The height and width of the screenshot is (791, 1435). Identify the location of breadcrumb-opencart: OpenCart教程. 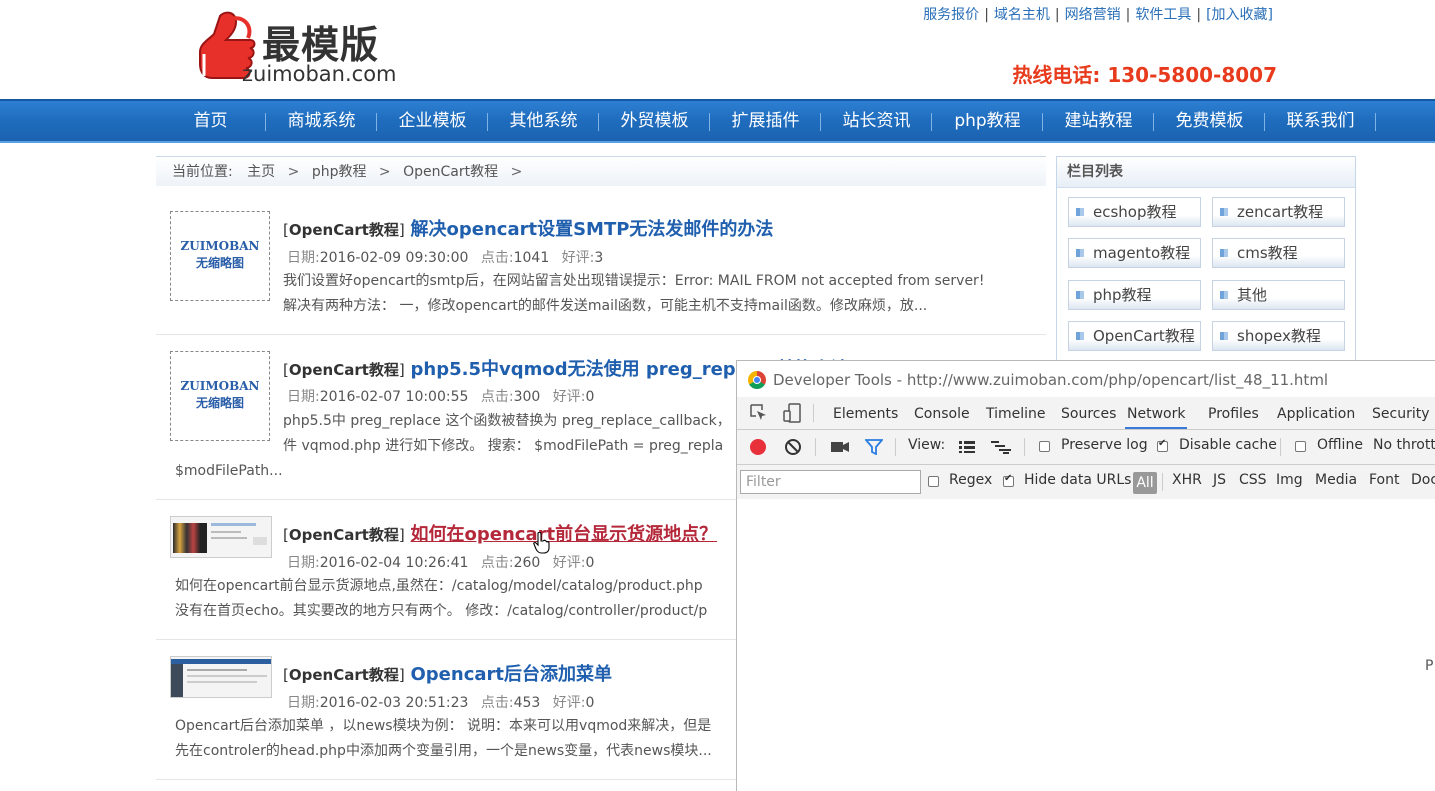
(450, 172).